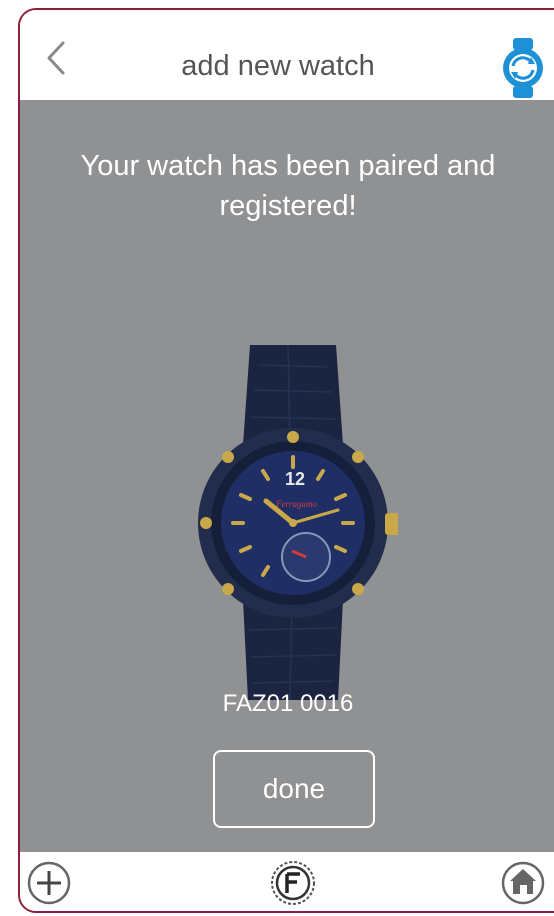 The width and height of the screenshot is (554, 916). I want to click on done-button-label: done, so click(294, 788).